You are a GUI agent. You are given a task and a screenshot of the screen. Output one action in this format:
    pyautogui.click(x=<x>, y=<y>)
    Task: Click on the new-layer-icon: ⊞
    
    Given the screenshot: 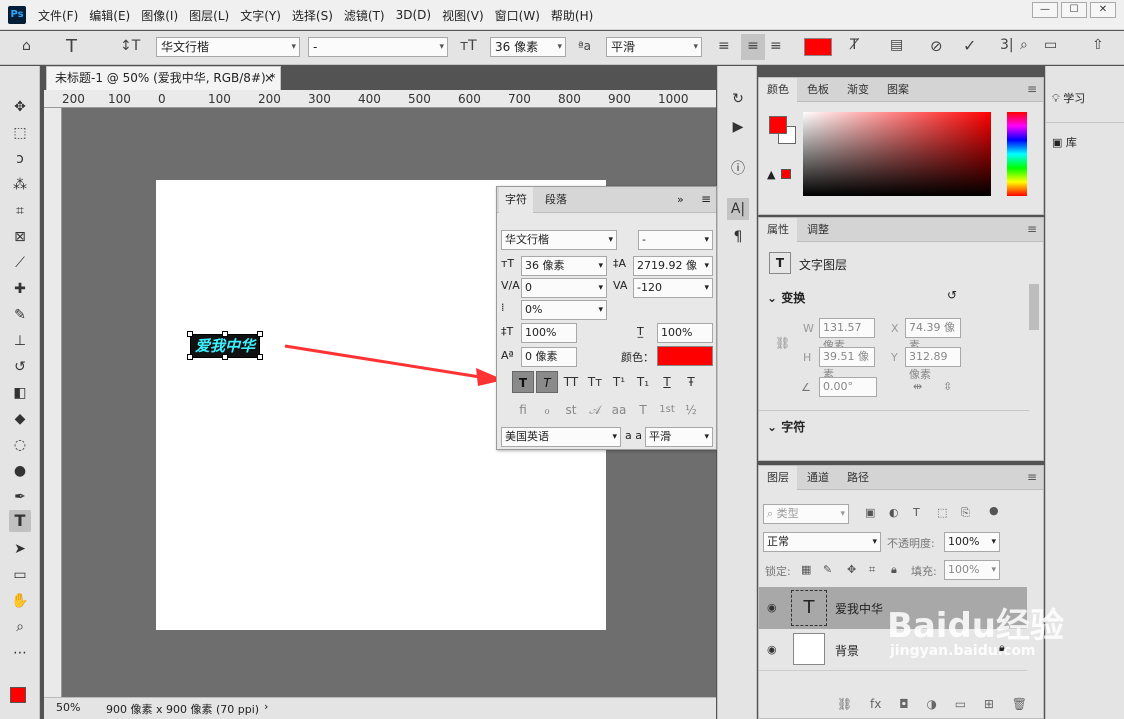 What is the action you would take?
    pyautogui.click(x=989, y=704)
    